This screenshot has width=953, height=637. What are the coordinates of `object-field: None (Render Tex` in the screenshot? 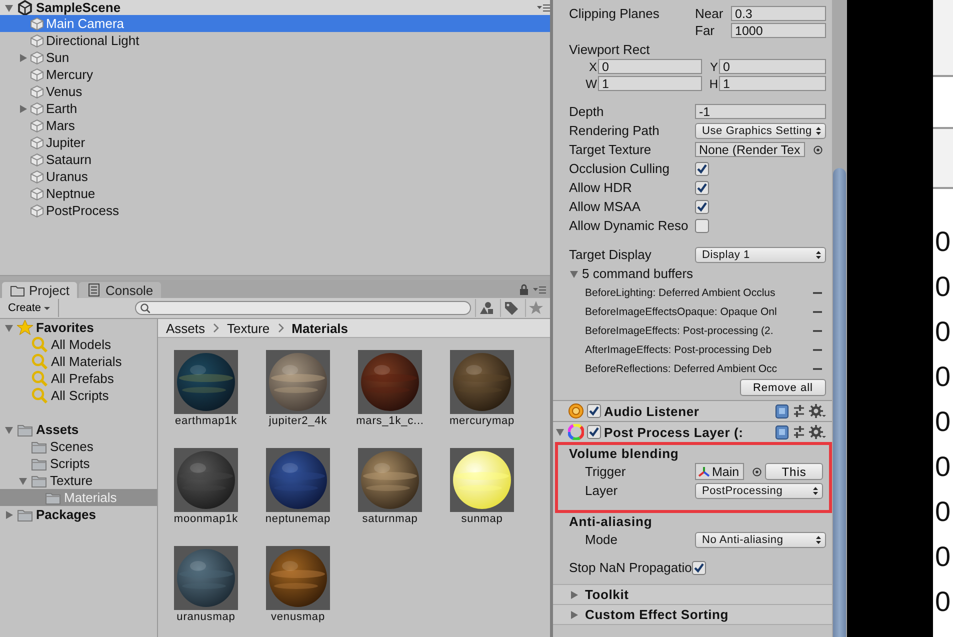 It's located at (750, 149).